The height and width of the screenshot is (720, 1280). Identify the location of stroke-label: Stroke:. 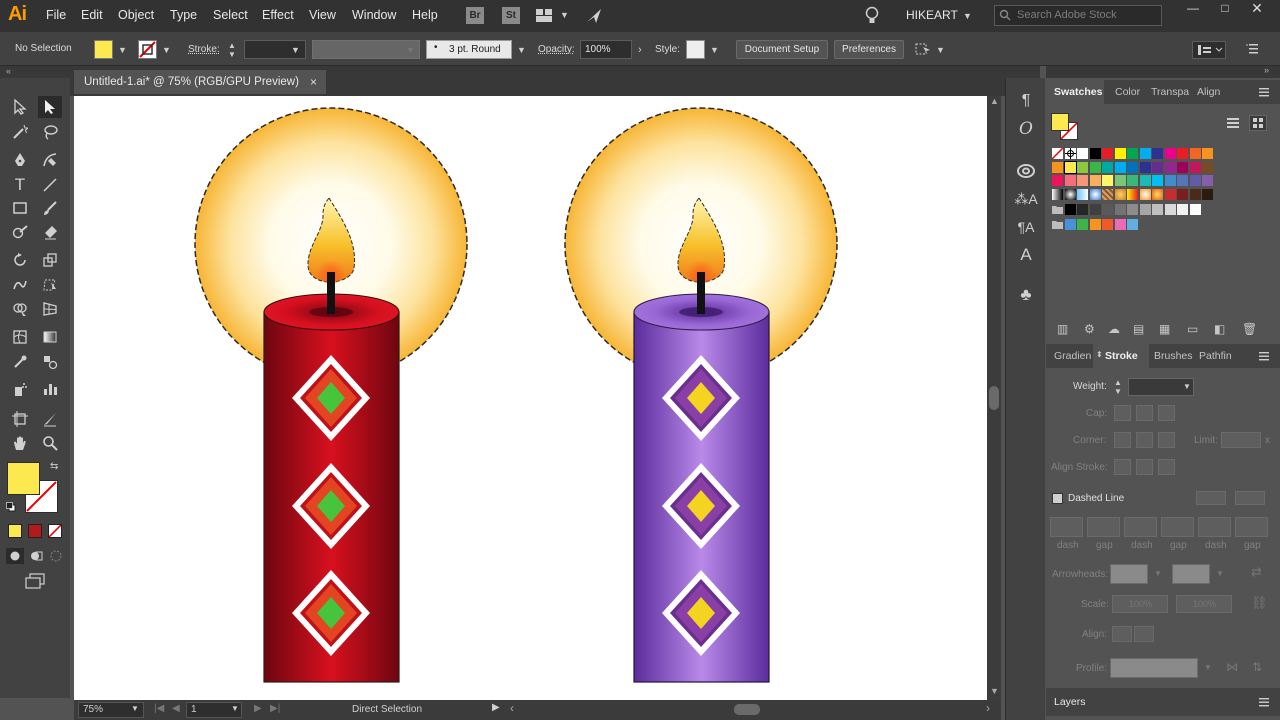
(204, 49).